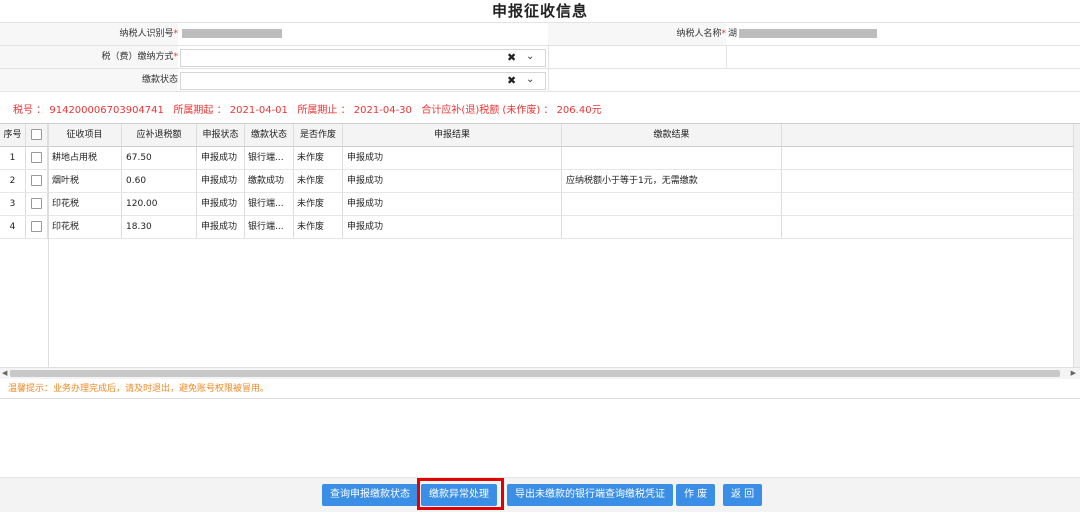 The image size is (1080, 516). I want to click on header-select-all, so click(37, 135).